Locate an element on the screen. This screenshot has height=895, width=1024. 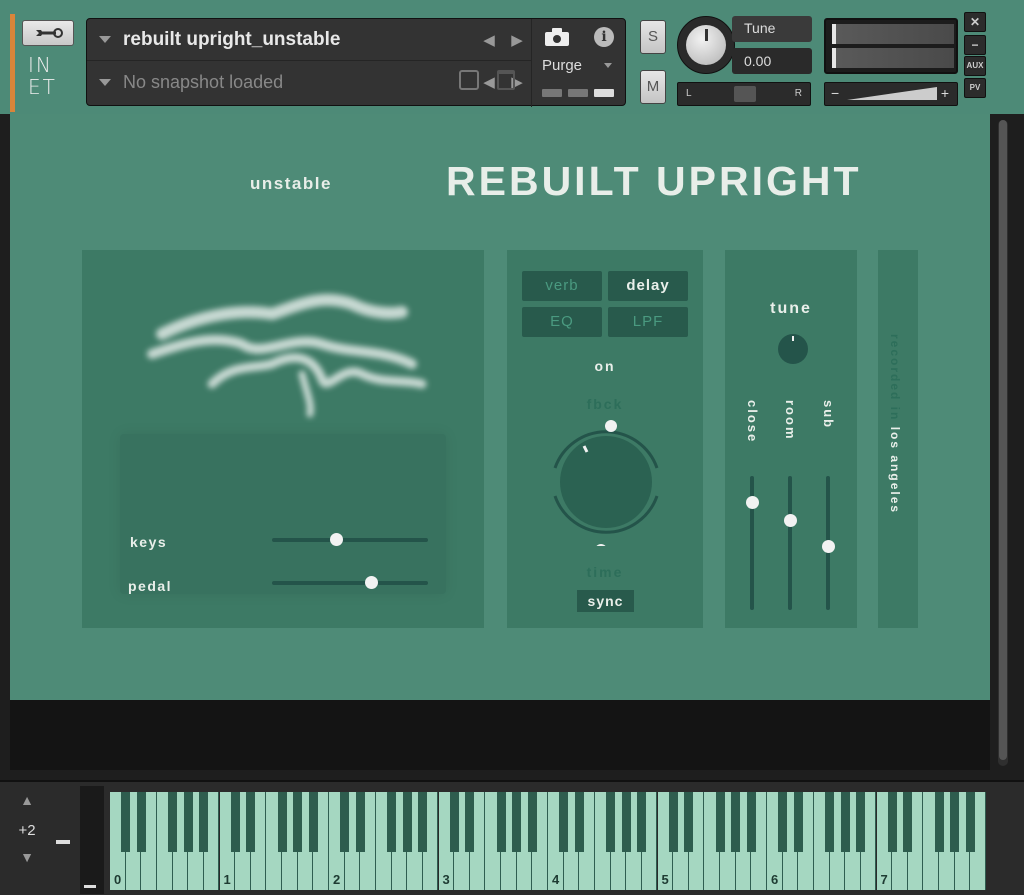
tune-panel-knob is located at coordinates (793, 349).